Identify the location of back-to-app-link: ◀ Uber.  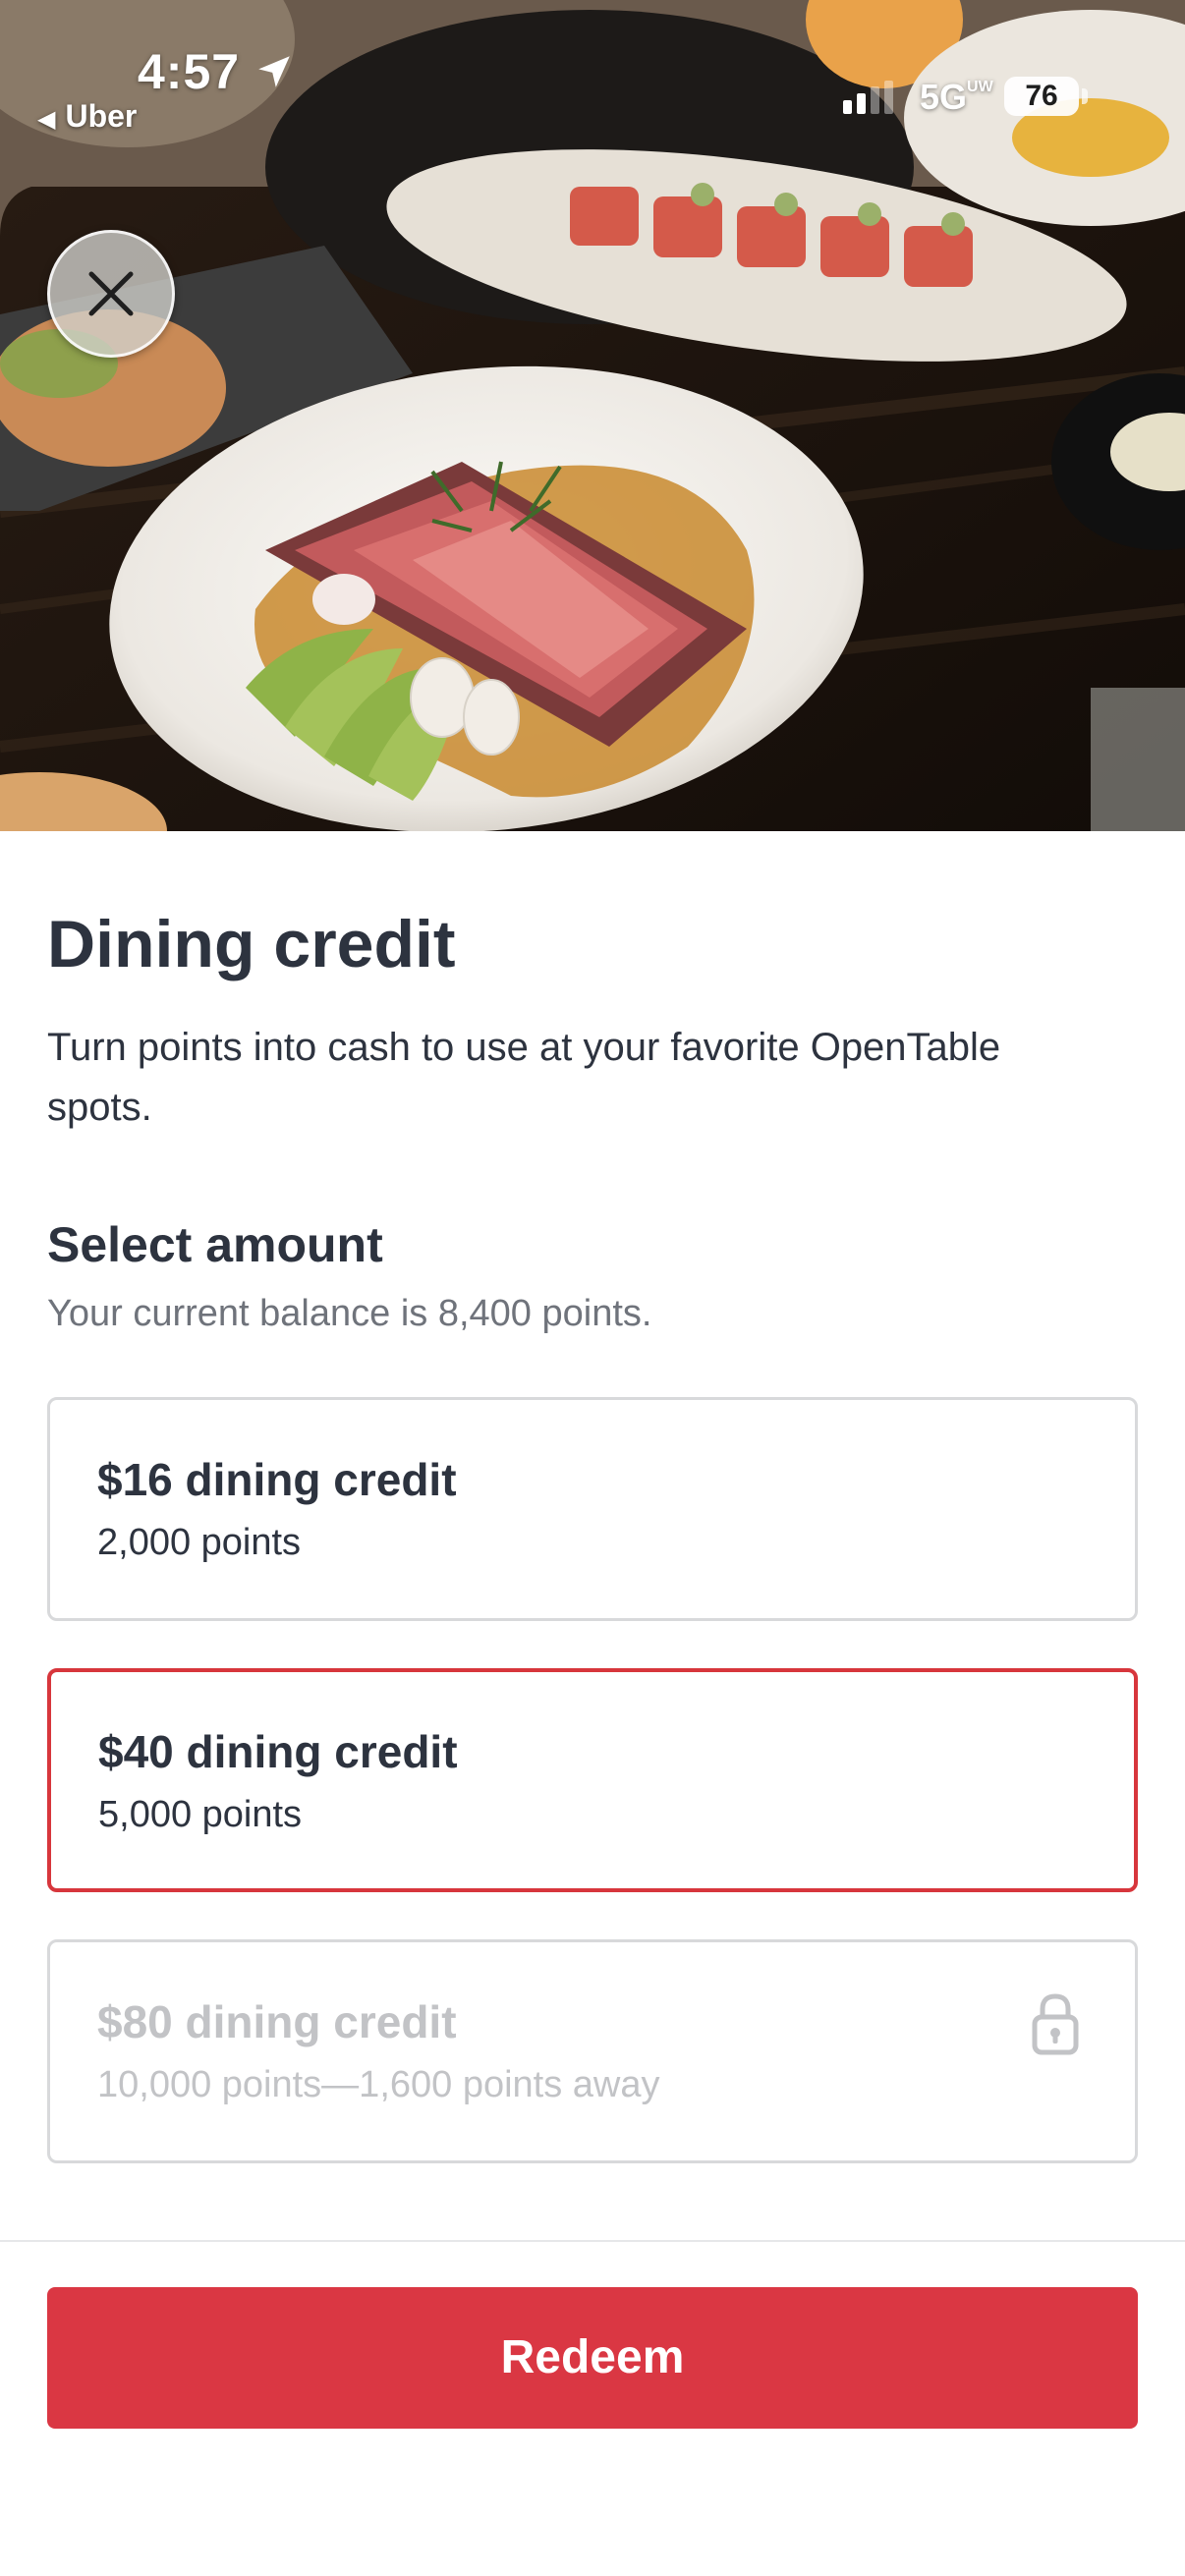
(87, 116).